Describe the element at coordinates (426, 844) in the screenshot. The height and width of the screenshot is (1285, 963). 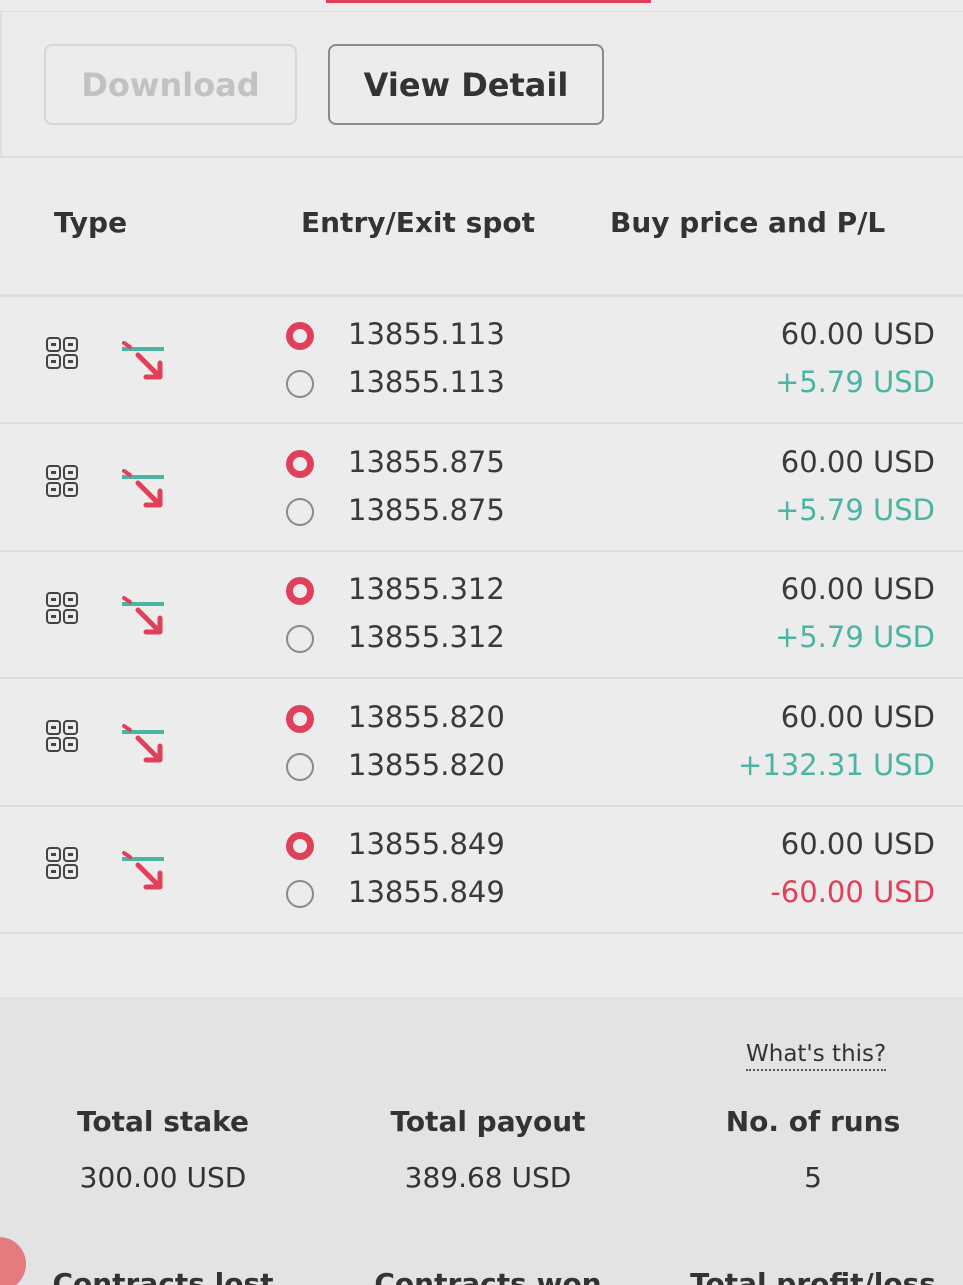
I see `entry-spot: 13855.849` at that location.